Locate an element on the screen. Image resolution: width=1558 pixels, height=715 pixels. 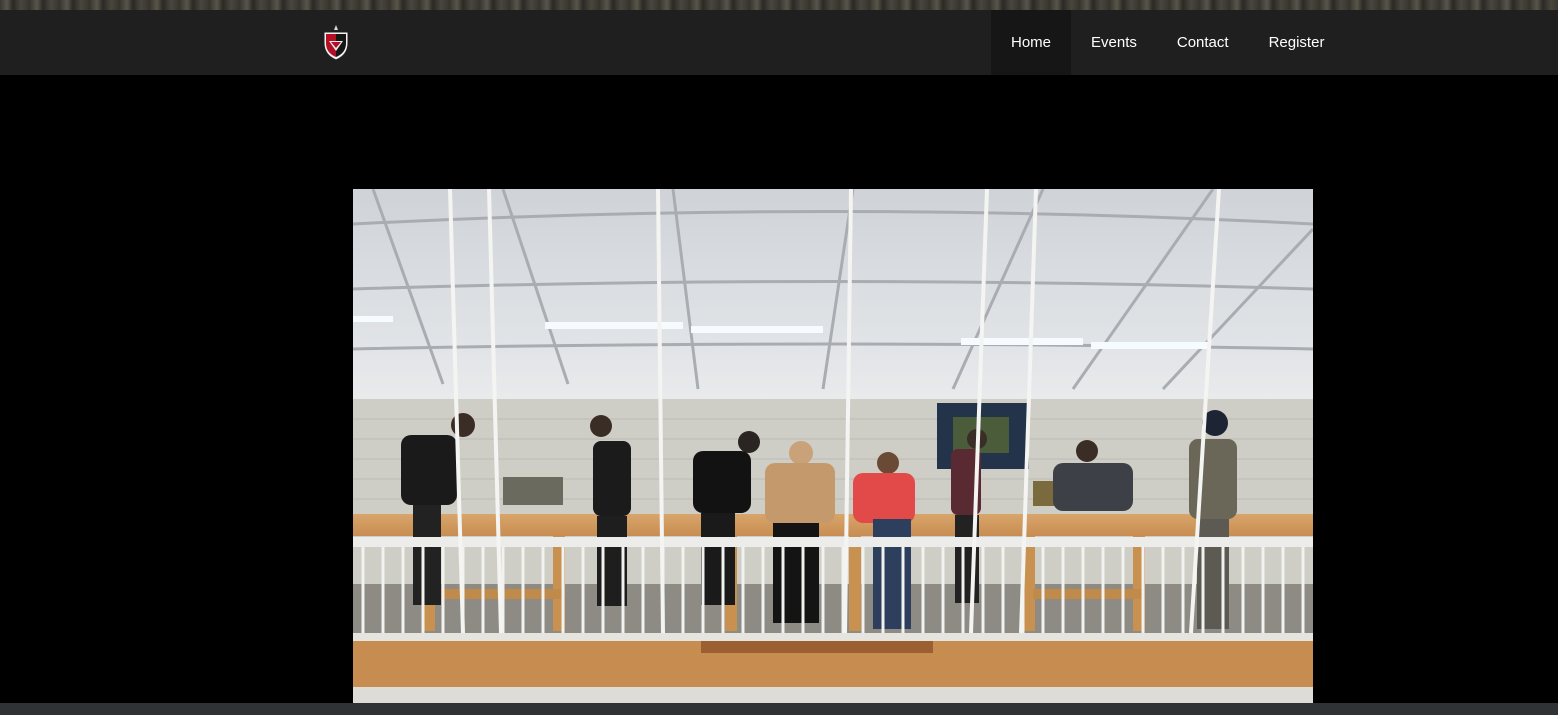
top-navbar: Home Events Contact Register is located at coordinates (779, 42).